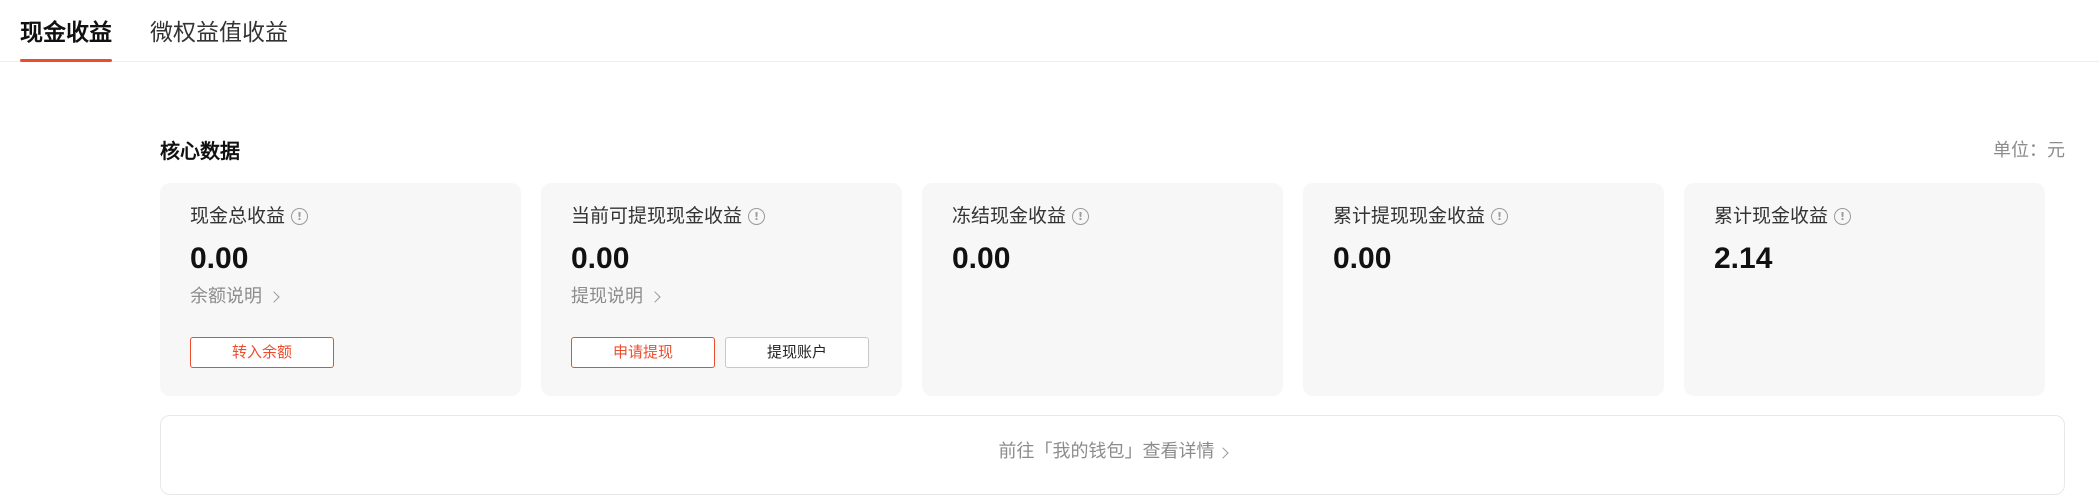  What do you see at coordinates (1864, 289) in the screenshot?
I see `card-accumulated-cash-income: 累计现金收益 ! 2.14` at bounding box center [1864, 289].